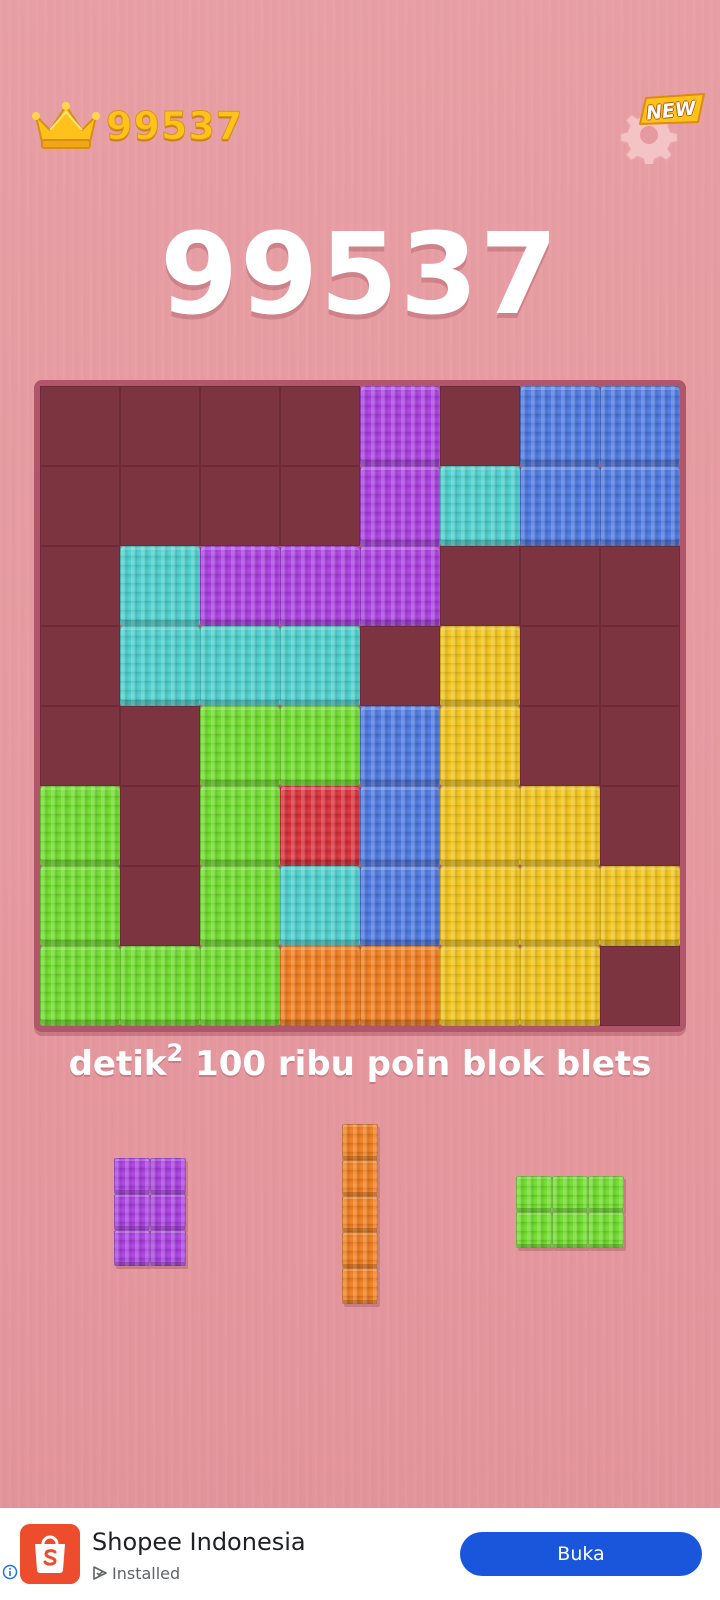 The width and height of the screenshot is (720, 1600). Describe the element at coordinates (146, 1573) in the screenshot. I see `ad-status-text: Installed` at that location.